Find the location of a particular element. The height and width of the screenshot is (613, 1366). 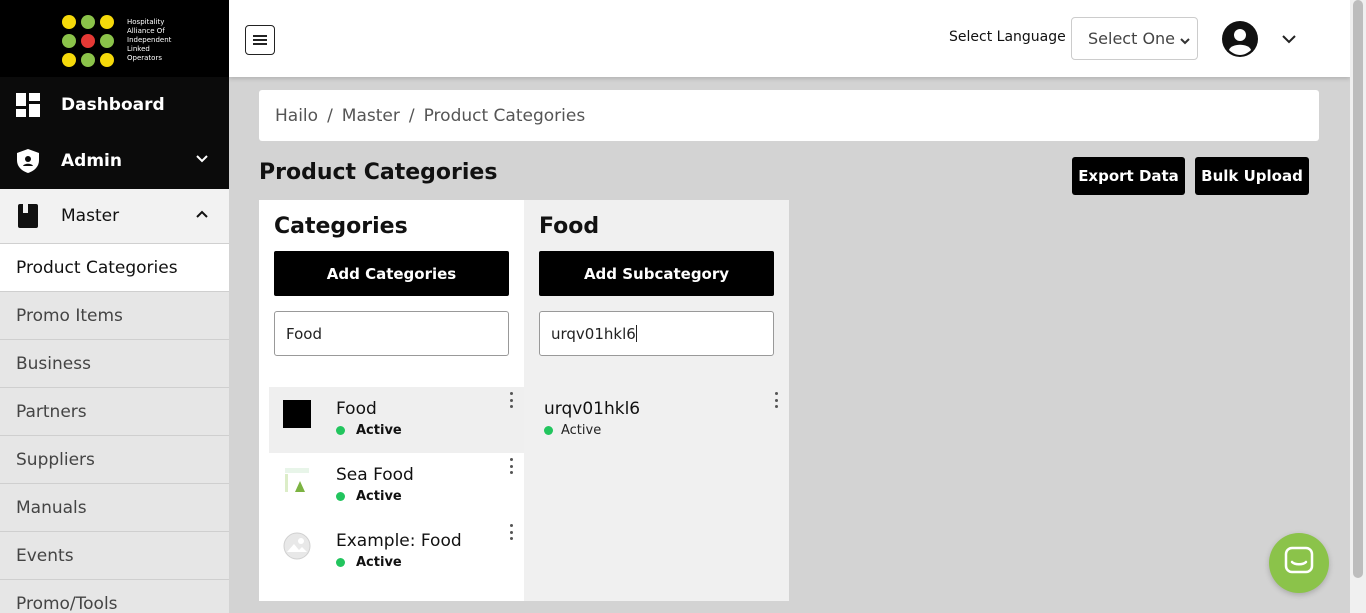

language-select: Select One is located at coordinates (1134, 38).